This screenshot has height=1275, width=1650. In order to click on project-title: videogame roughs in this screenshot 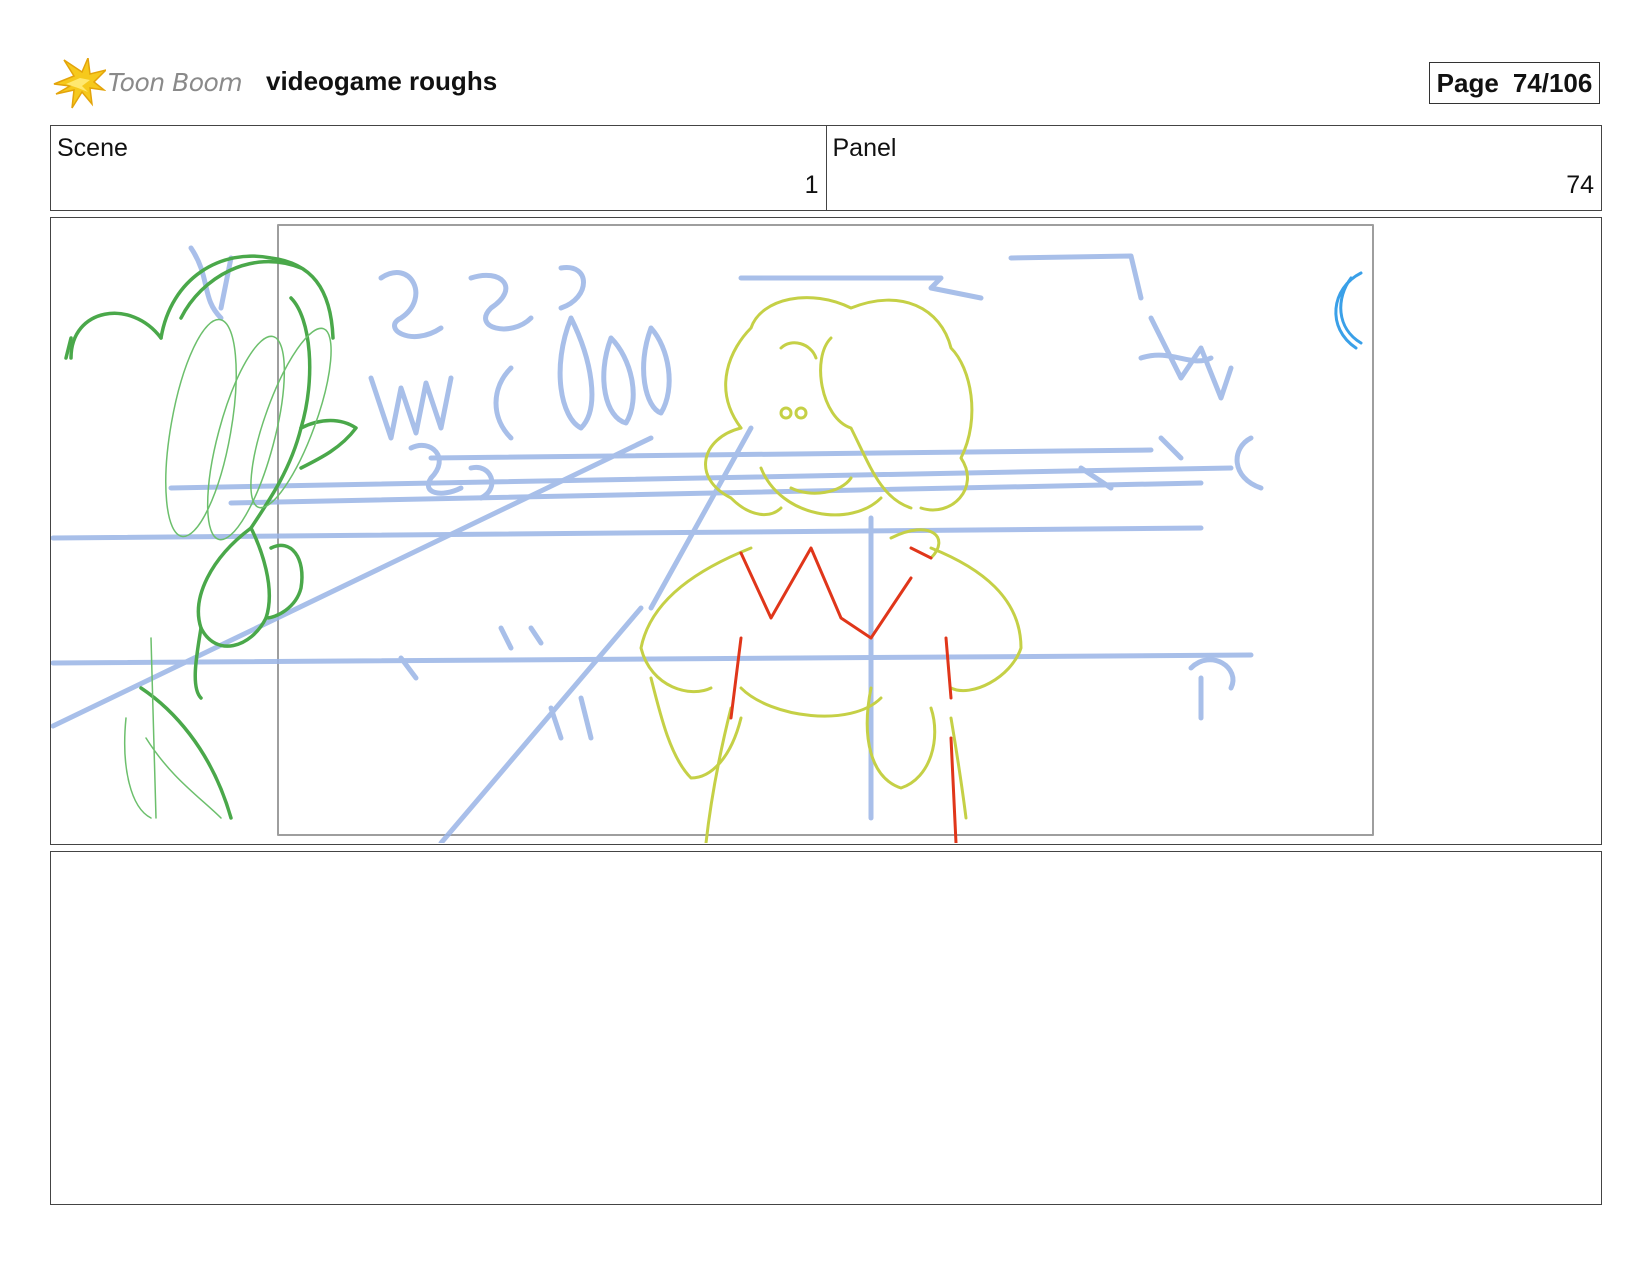, I will do `click(382, 81)`.